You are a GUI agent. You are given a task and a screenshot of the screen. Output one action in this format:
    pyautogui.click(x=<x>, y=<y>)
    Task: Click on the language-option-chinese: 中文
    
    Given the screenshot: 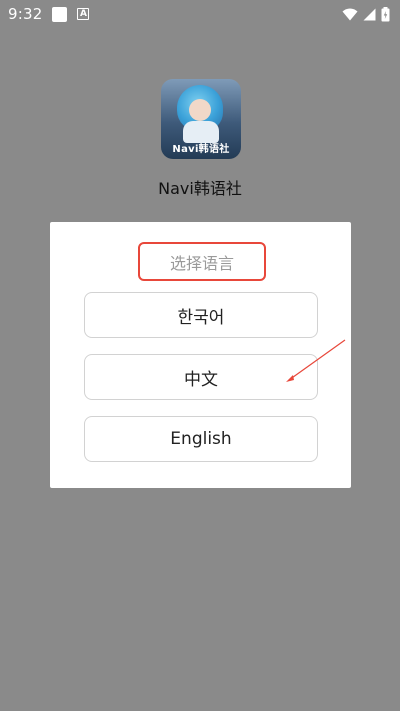 What is the action you would take?
    pyautogui.click(x=201, y=377)
    